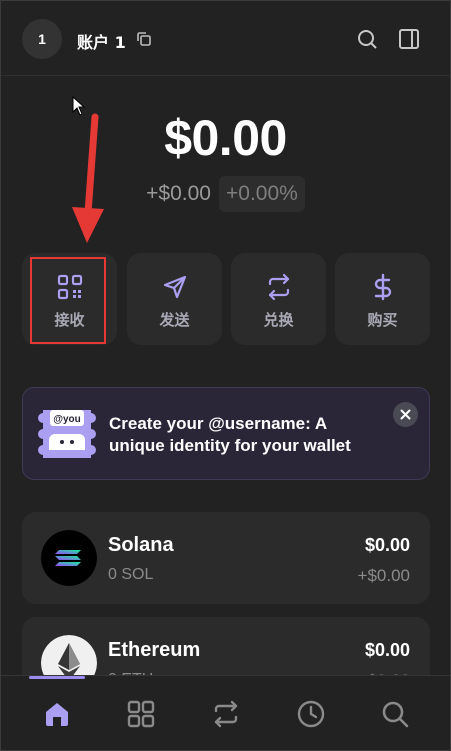 This screenshot has height=751, width=451. I want to click on buy-label: 购买, so click(382, 320).